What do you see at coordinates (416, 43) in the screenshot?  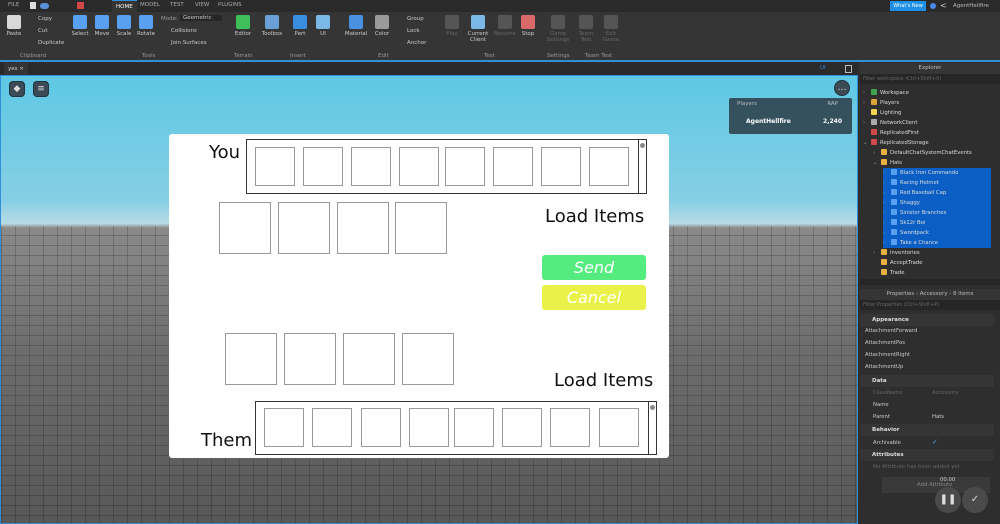 I see `anchor-button: Anchor` at bounding box center [416, 43].